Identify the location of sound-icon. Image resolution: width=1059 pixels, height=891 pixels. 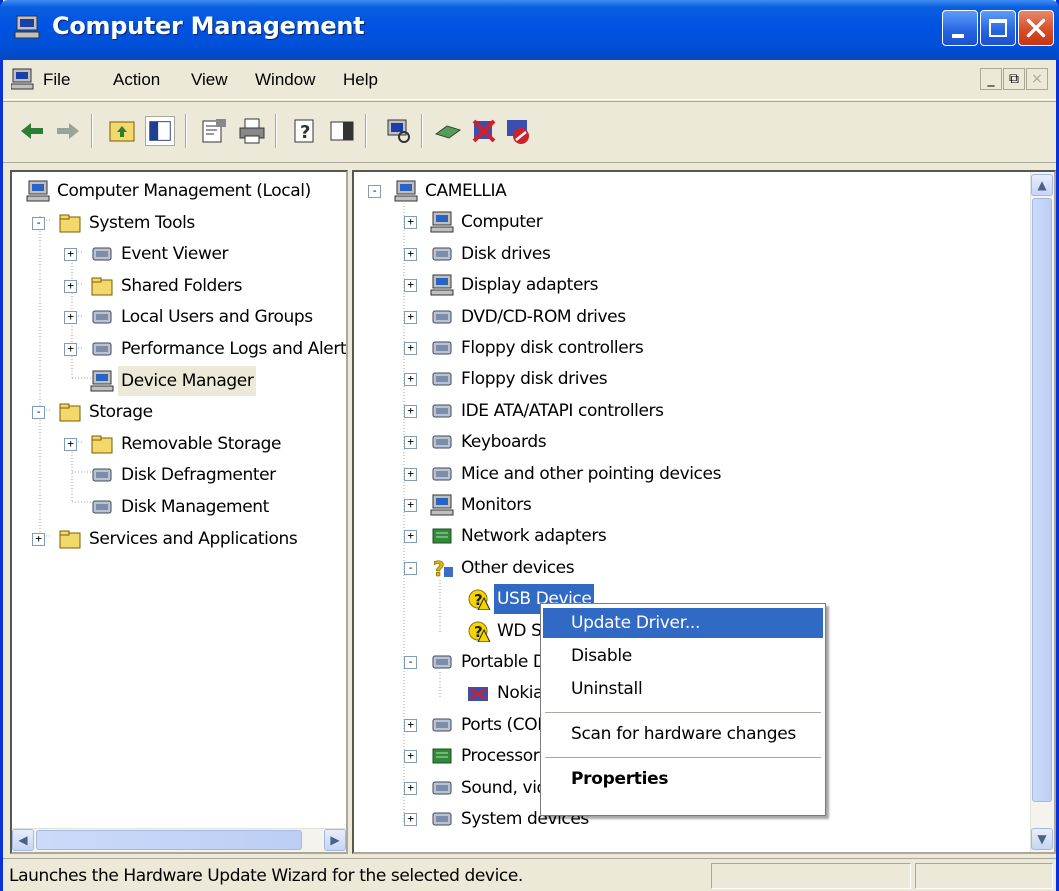
(442, 788).